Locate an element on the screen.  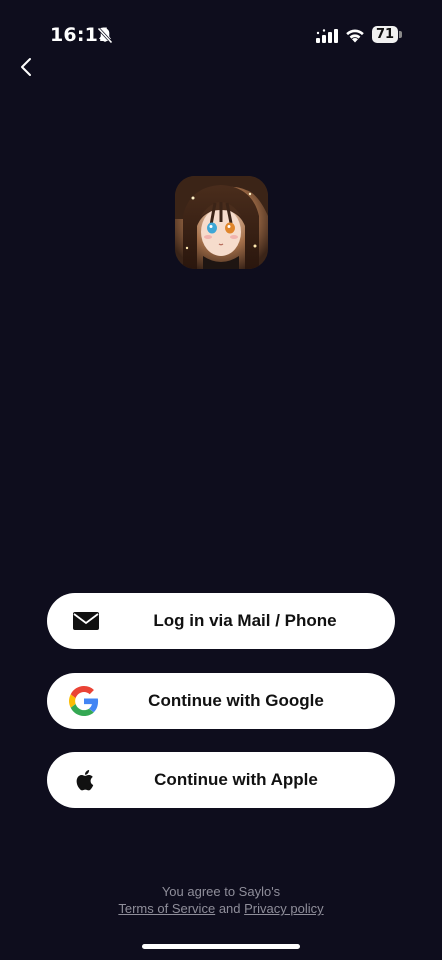
agreement-text: You agree to Saylo's is located at coordinates (221, 891).